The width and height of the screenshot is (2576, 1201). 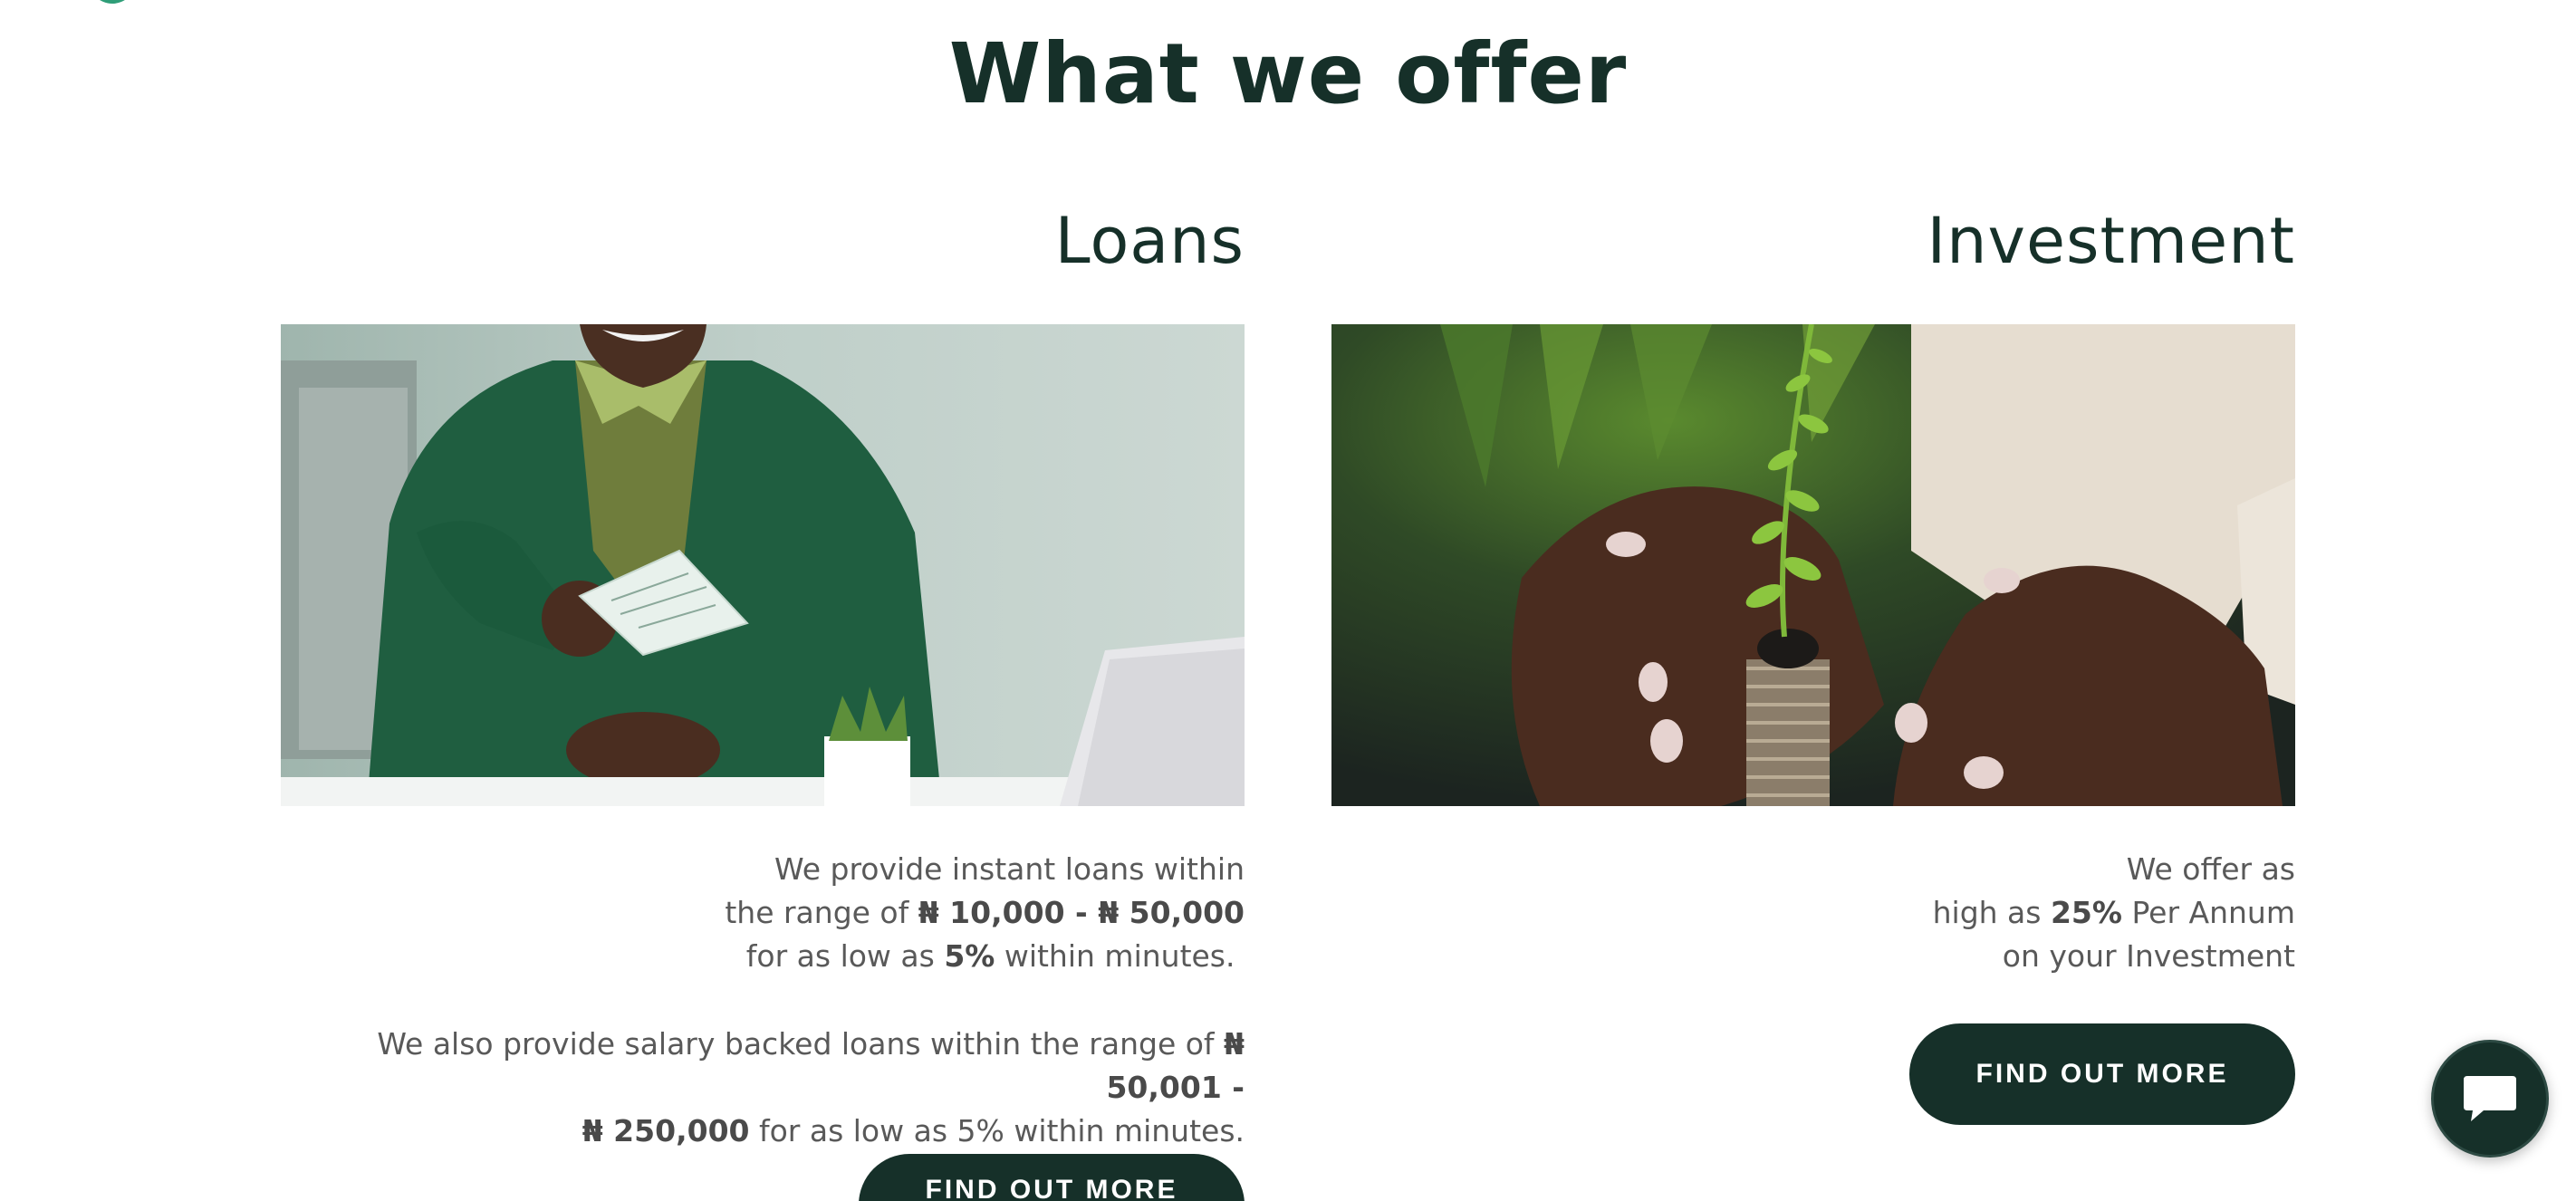 I want to click on investment-line-2-suffix: Per Annum, so click(x=2208, y=913).